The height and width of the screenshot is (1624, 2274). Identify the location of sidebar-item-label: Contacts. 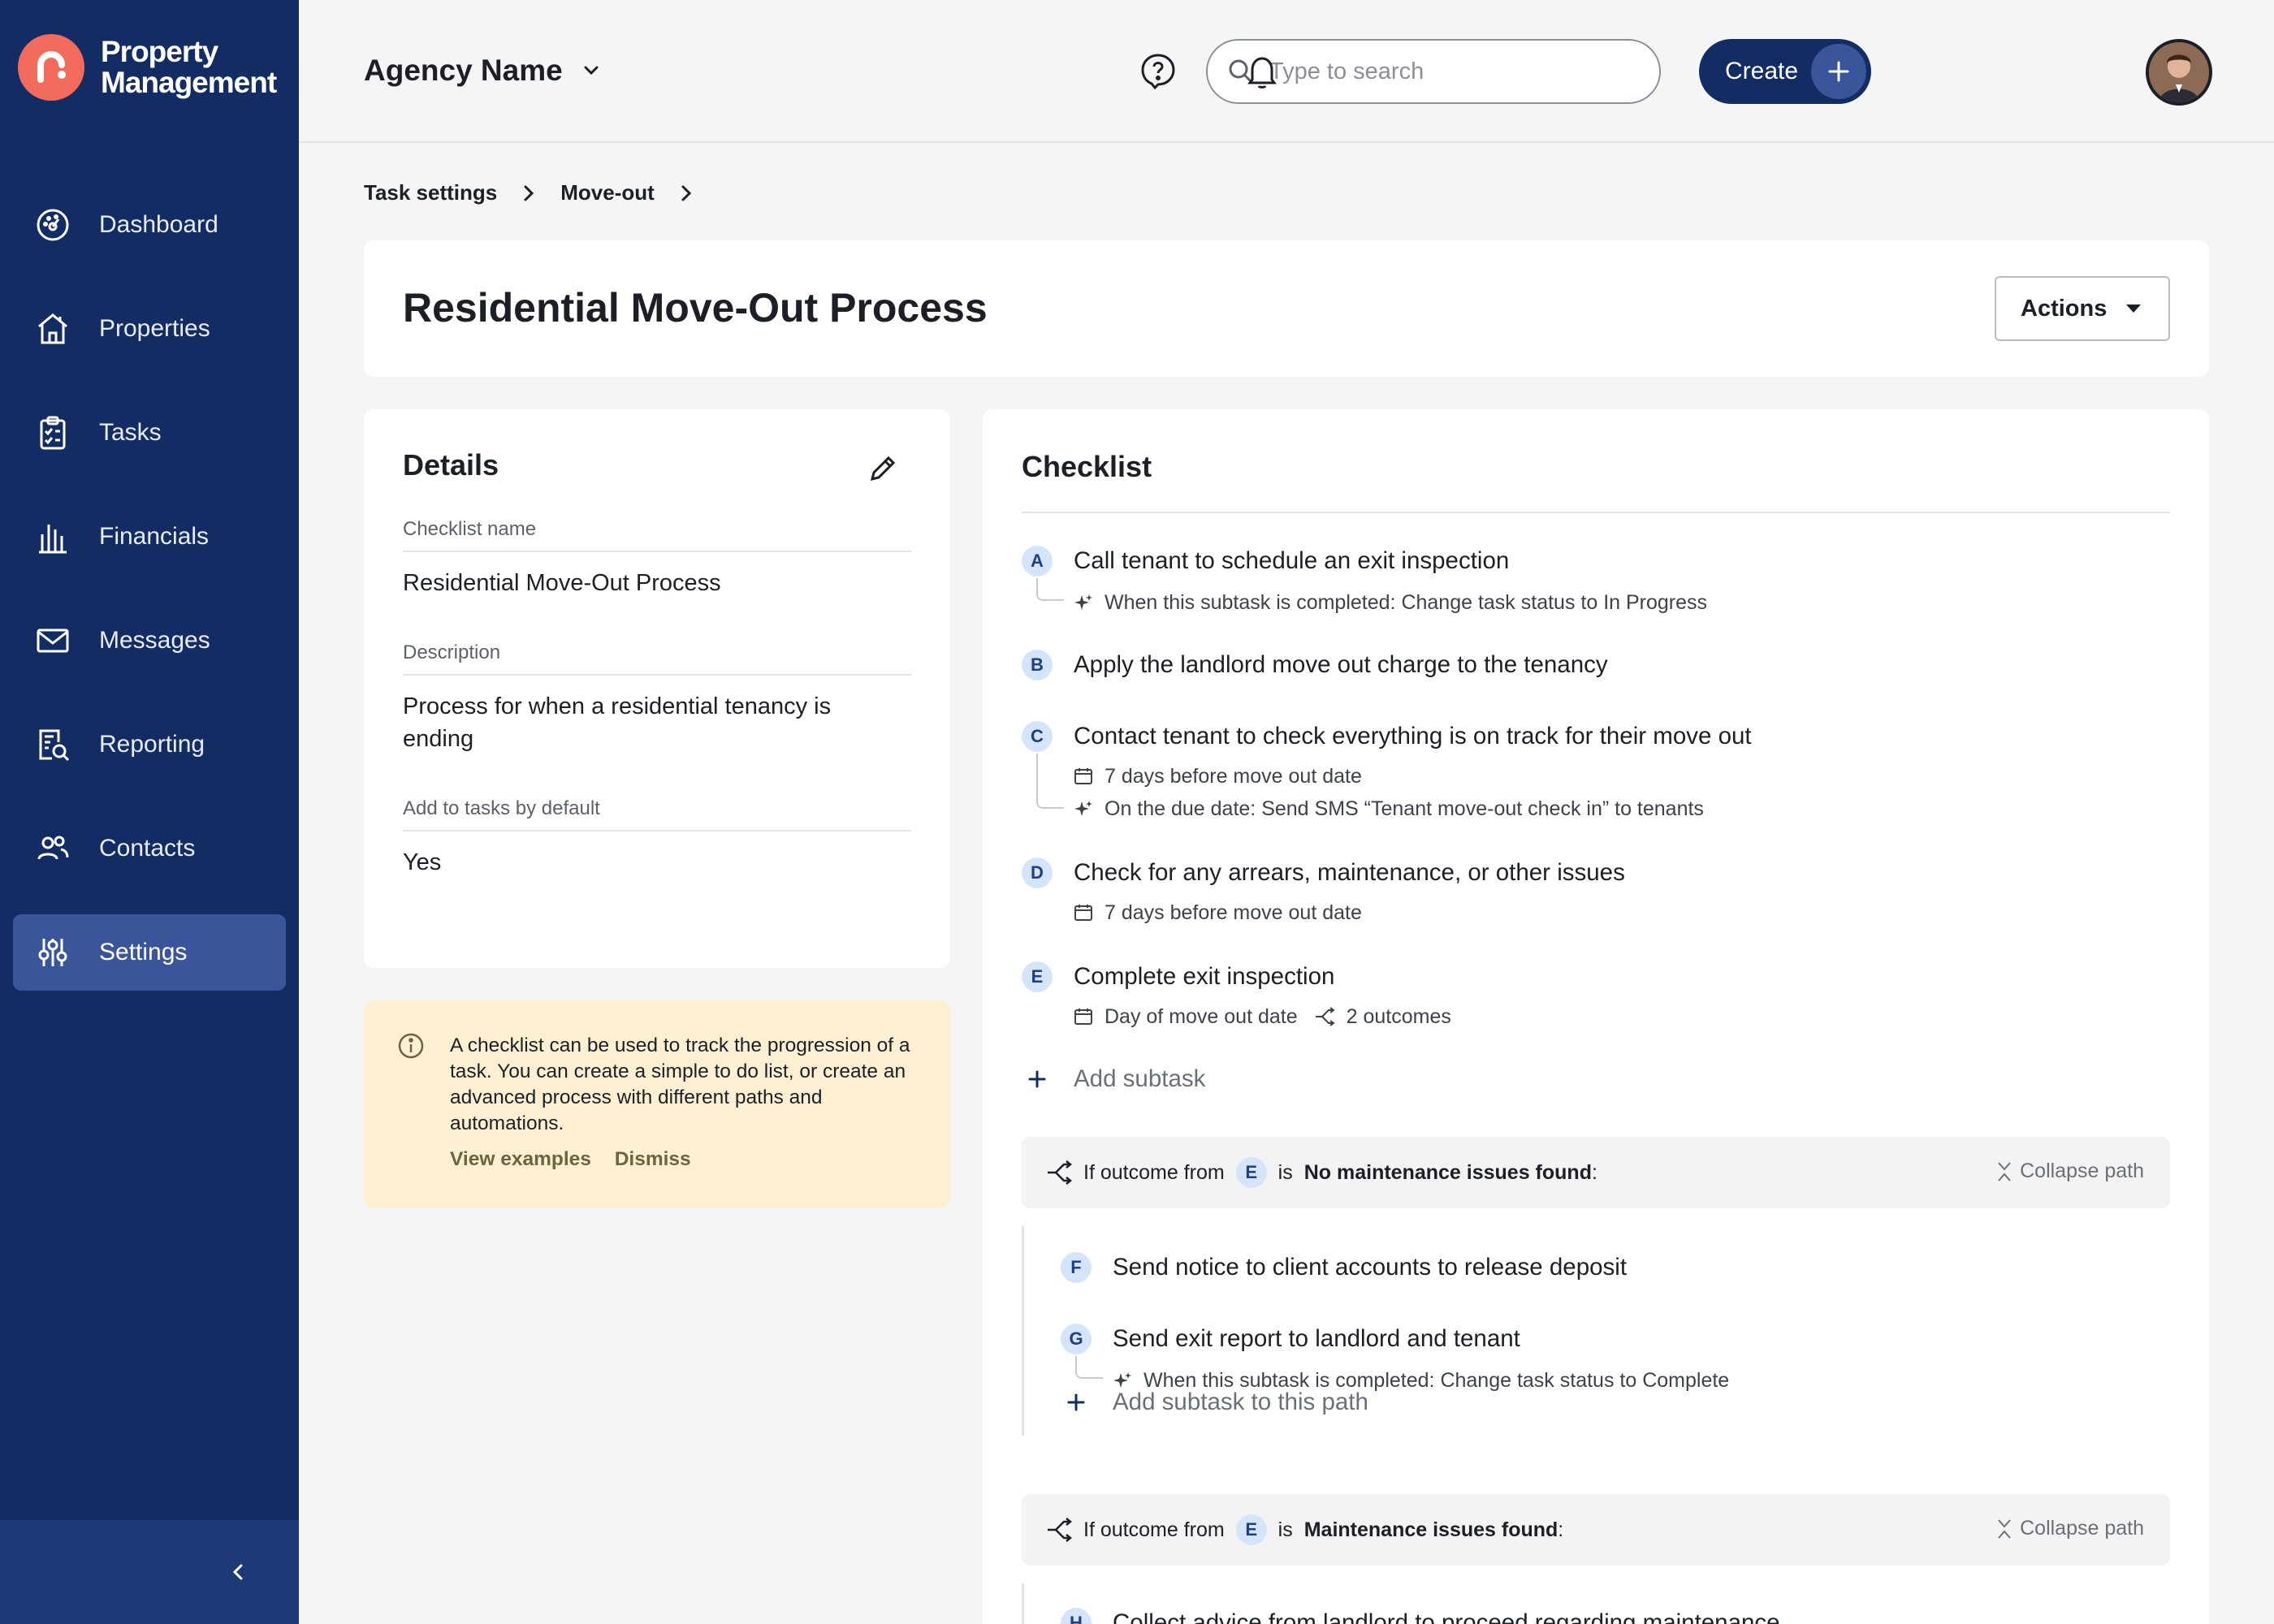
(147, 848).